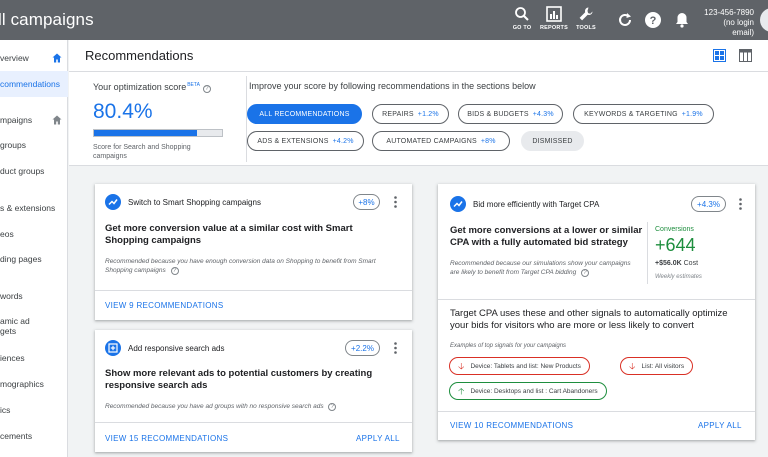  Describe the element at coordinates (625, 20) in the screenshot. I see `refresh-icon` at that location.